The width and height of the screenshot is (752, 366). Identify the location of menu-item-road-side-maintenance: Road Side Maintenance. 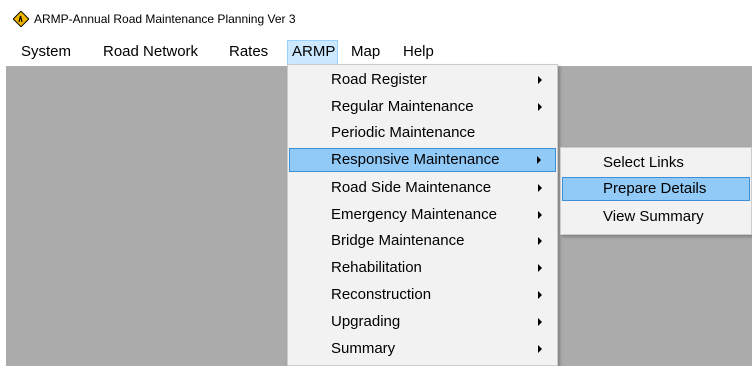
(422, 188).